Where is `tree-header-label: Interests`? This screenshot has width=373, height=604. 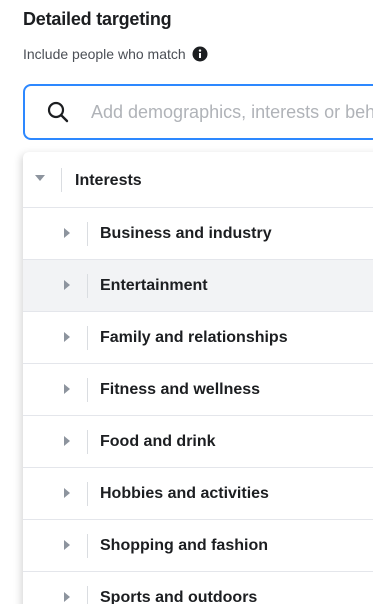 tree-header-label: Interests is located at coordinates (108, 180).